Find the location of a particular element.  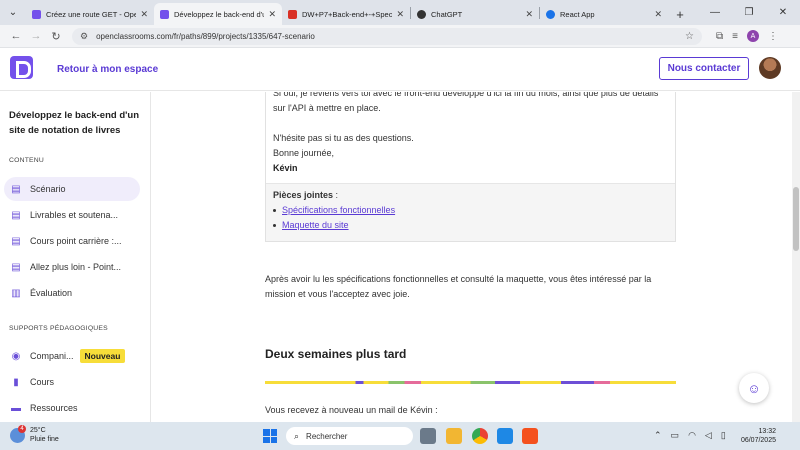

email-text: N'hésite pas si tu as des questions. is located at coordinates (343, 138).